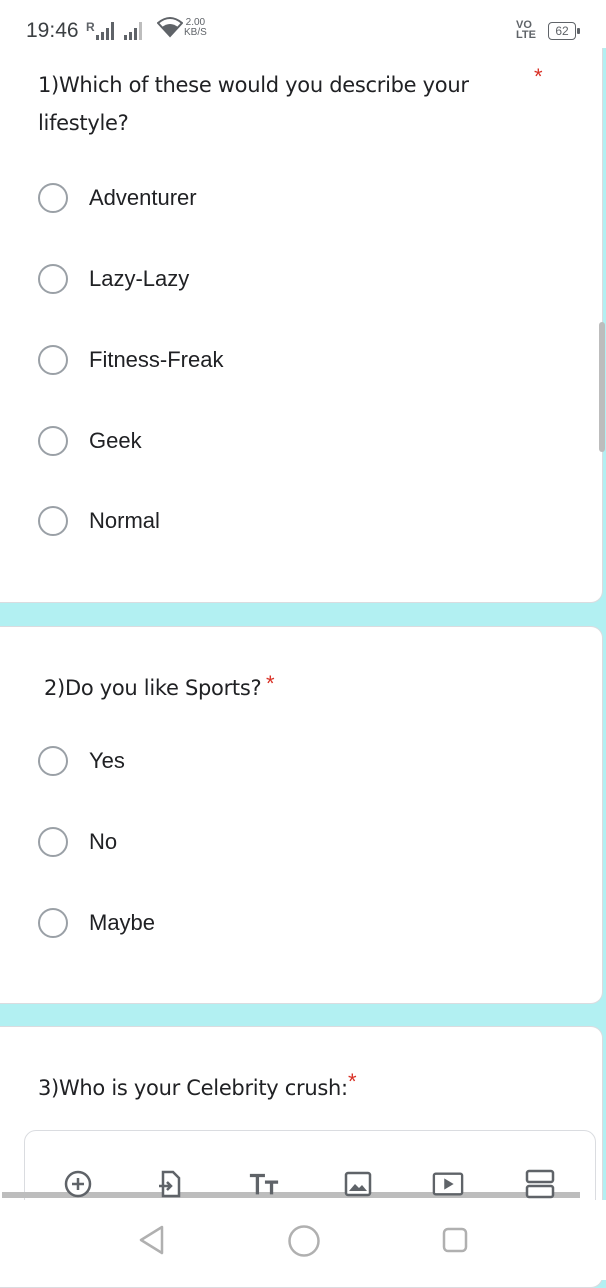 The image size is (606, 1288). What do you see at coordinates (108, 29) in the screenshot?
I see `signal-strength-icon` at bounding box center [108, 29].